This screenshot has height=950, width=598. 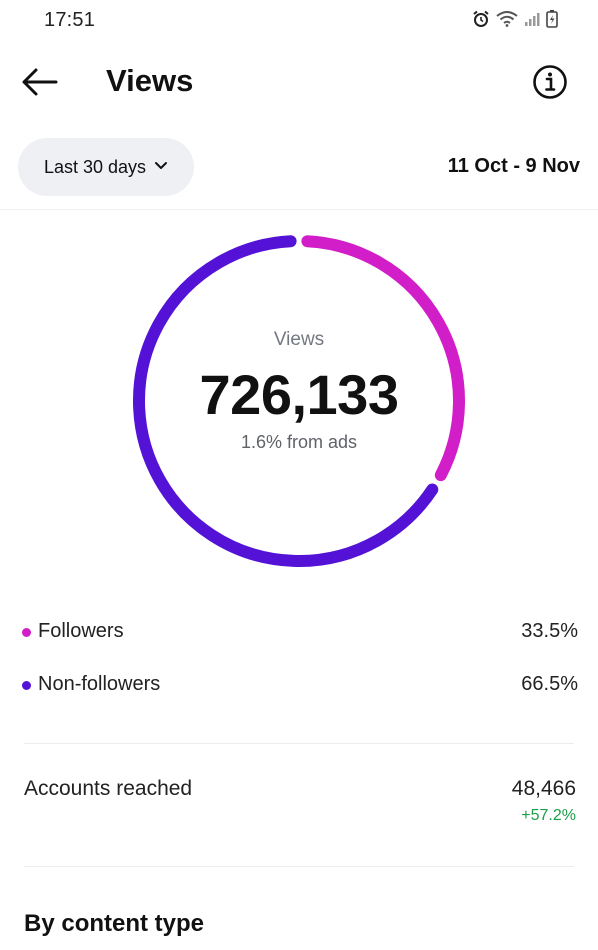 What do you see at coordinates (161, 167) in the screenshot?
I see `chevron-down-icon` at bounding box center [161, 167].